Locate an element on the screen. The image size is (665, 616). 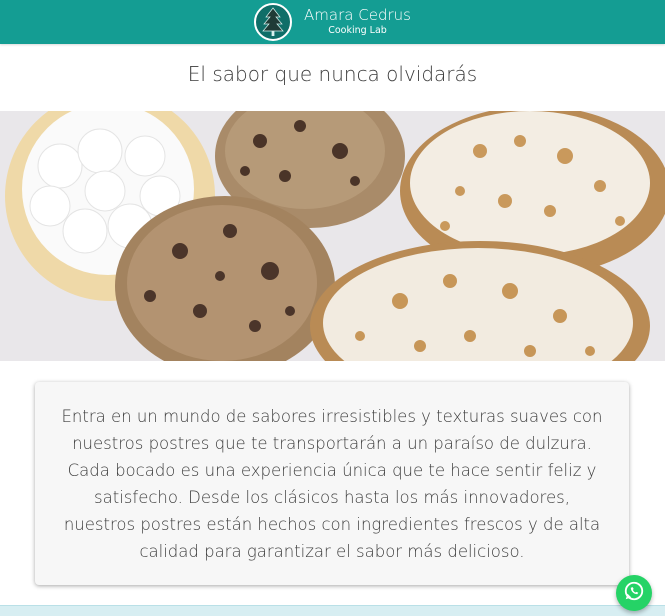
brand-link: Amara Cedrus Cooking Lab is located at coordinates (332, 22).